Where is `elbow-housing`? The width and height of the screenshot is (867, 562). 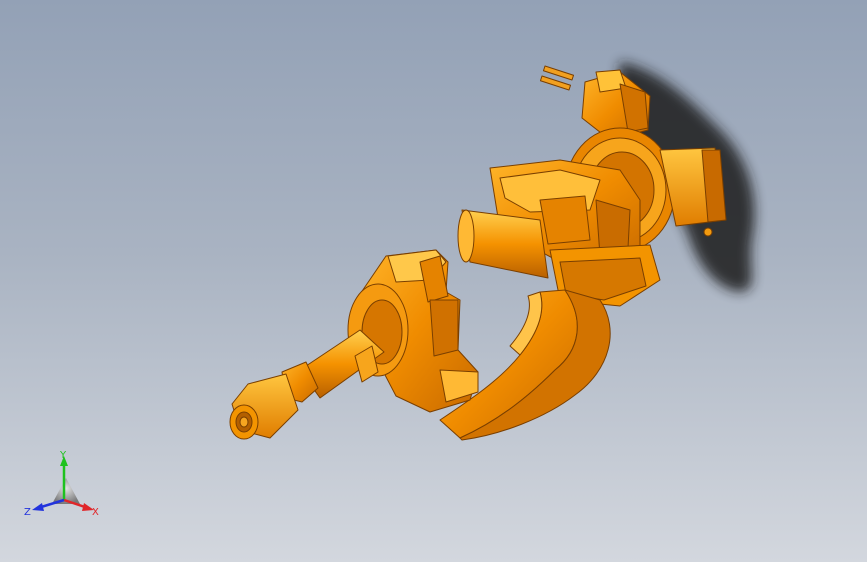 elbow-housing is located at coordinates (413, 331).